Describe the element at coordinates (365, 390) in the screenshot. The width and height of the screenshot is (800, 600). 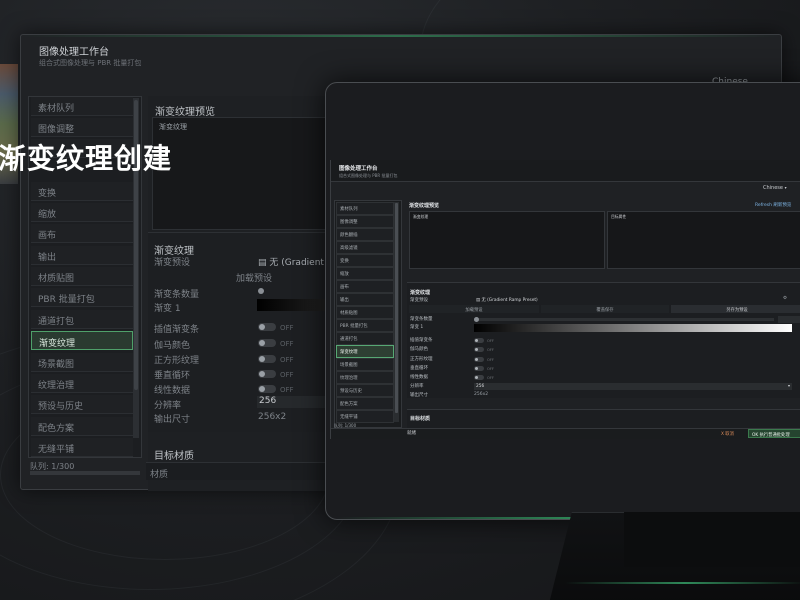
I see `sidebar-item-presets-history: 预设与历史` at that location.